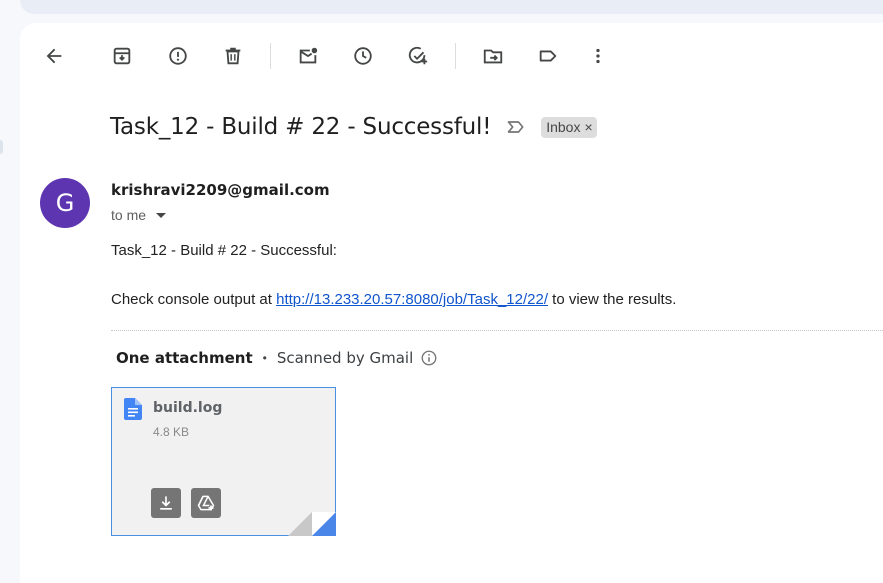  I want to click on inbox-label-chip: Inbox ×, so click(569, 127).